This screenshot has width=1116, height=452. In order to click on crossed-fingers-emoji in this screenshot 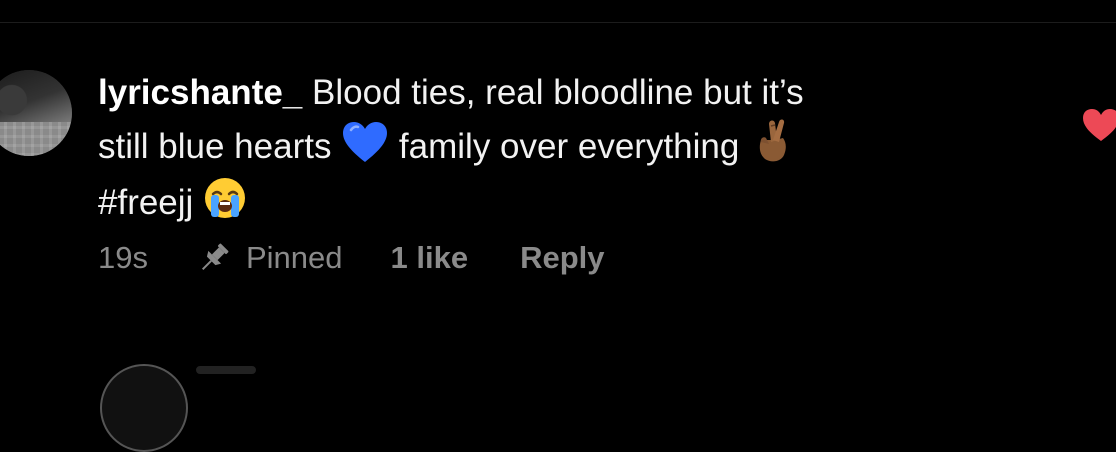, I will do `click(771, 146)`.